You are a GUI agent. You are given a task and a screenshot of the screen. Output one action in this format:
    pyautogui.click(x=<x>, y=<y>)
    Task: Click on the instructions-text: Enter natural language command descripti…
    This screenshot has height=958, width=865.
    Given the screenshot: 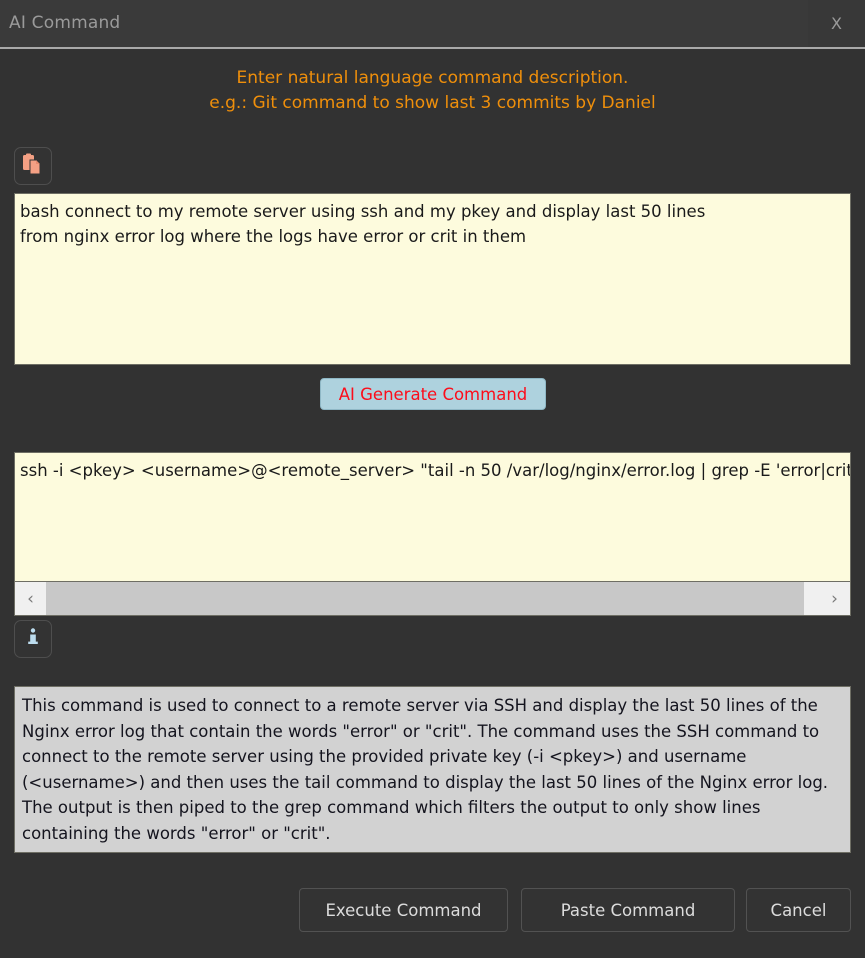 What is the action you would take?
    pyautogui.click(x=432, y=91)
    